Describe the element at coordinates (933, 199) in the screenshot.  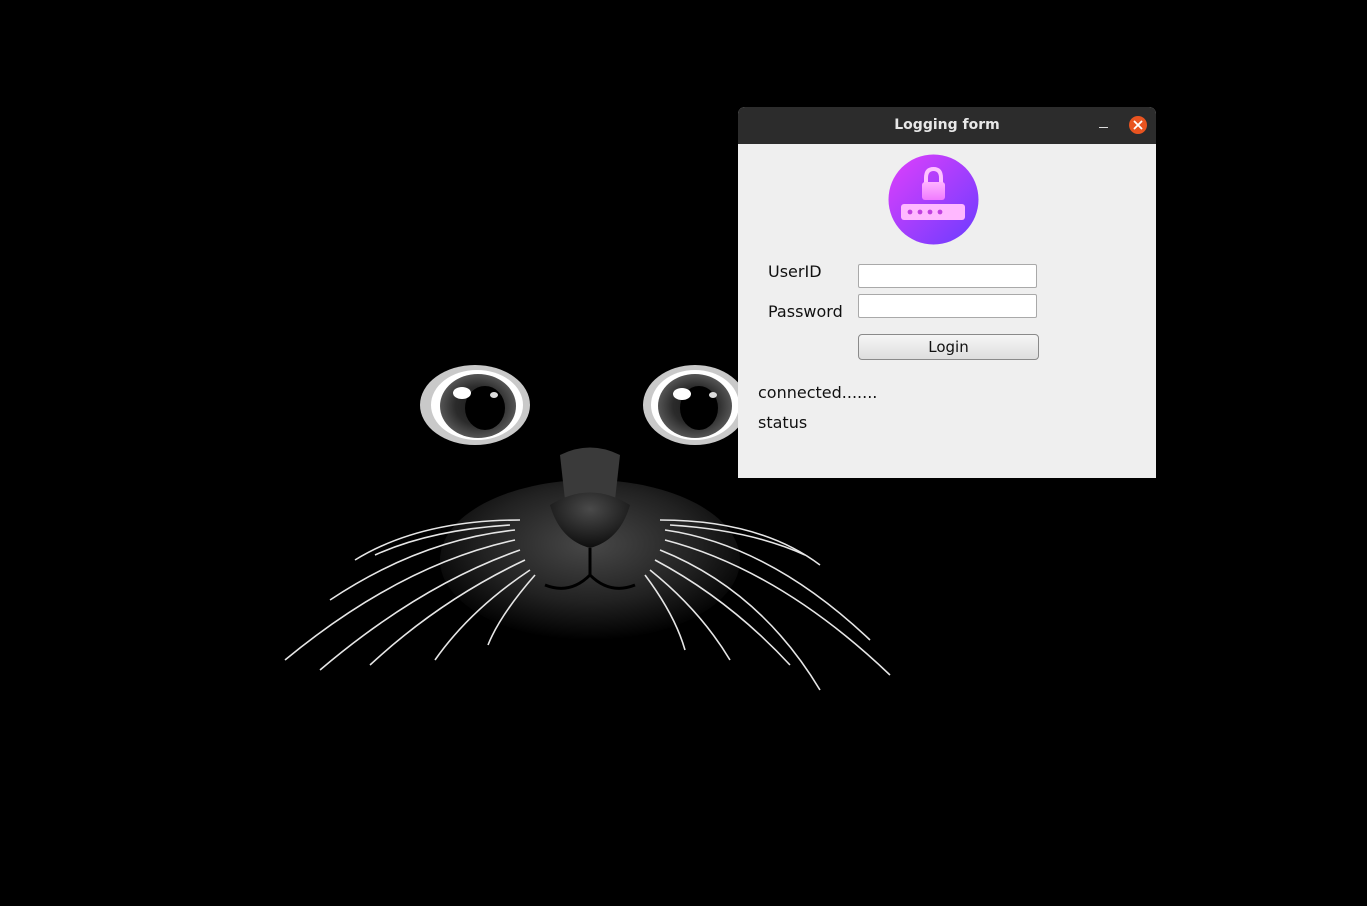
I see `lock-password-icon` at that location.